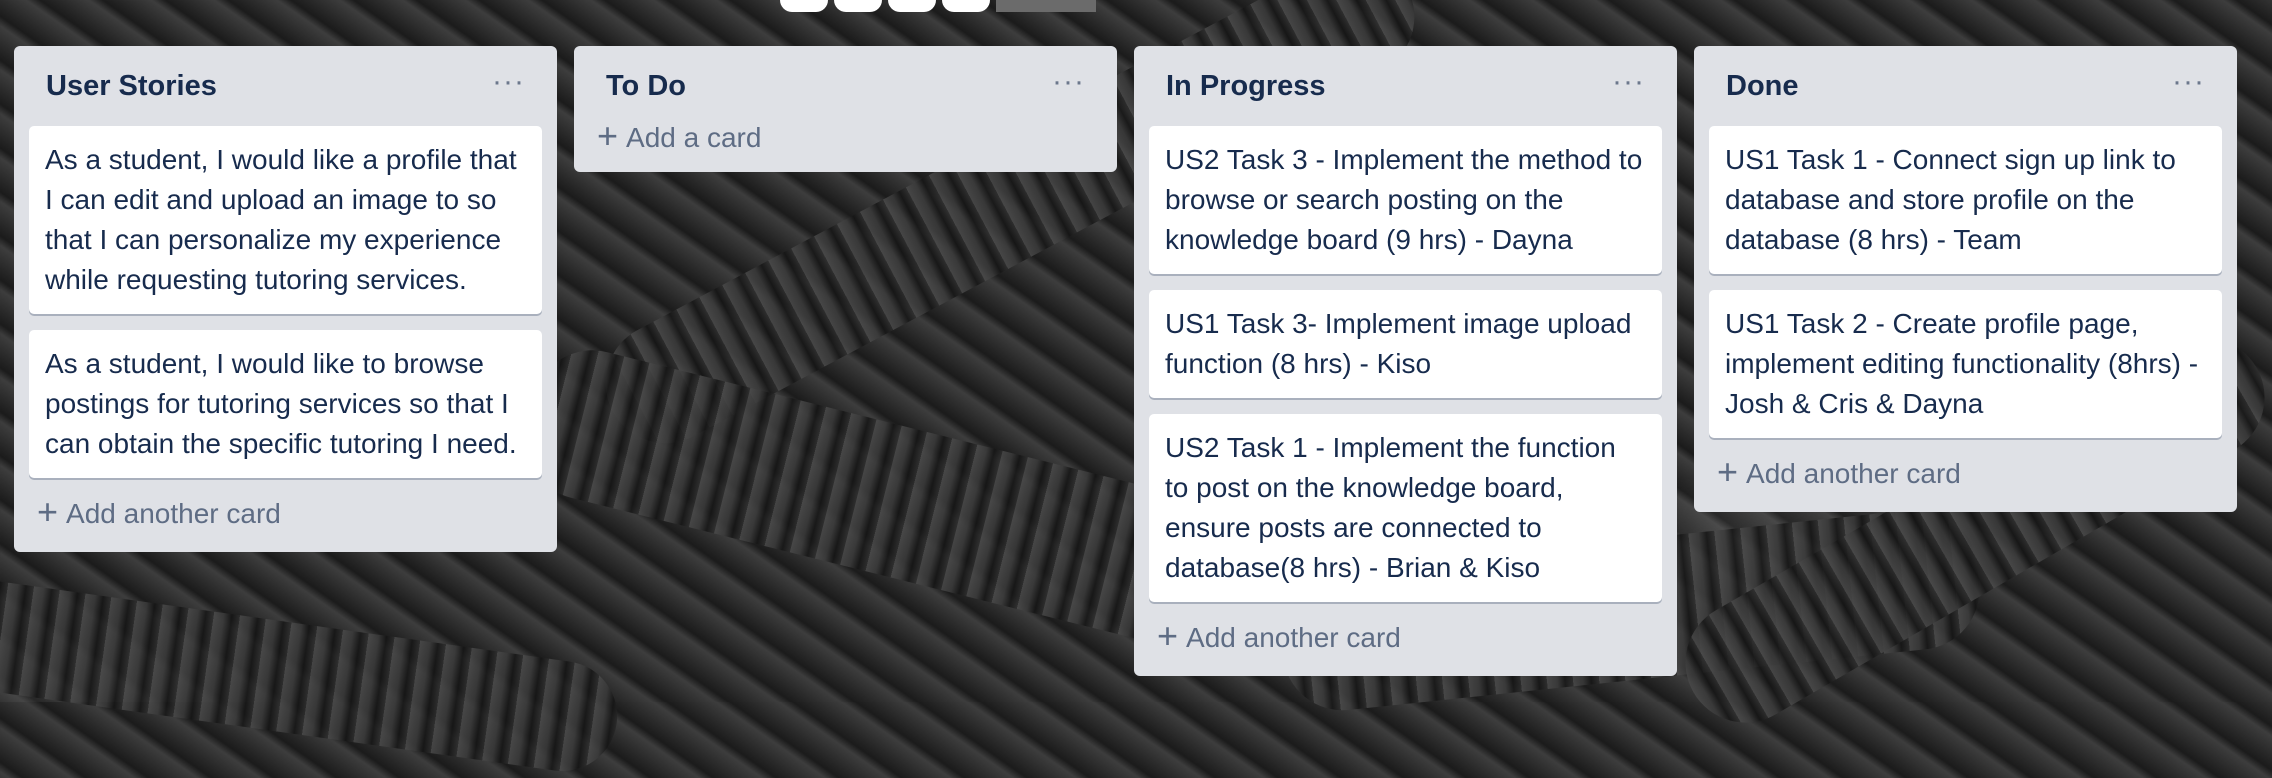 The image size is (2272, 778). Describe the element at coordinates (938, 6) in the screenshot. I see `board-members-strip` at that location.